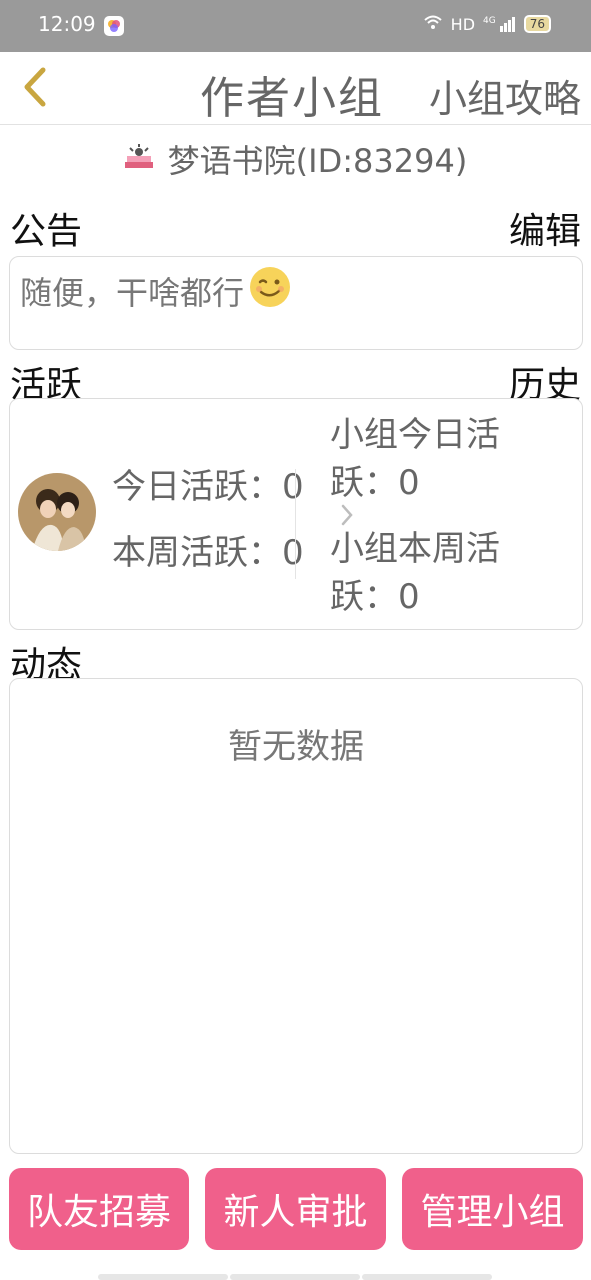 The image size is (591, 1280). What do you see at coordinates (433, 24) in the screenshot?
I see `wifi-icon` at bounding box center [433, 24].